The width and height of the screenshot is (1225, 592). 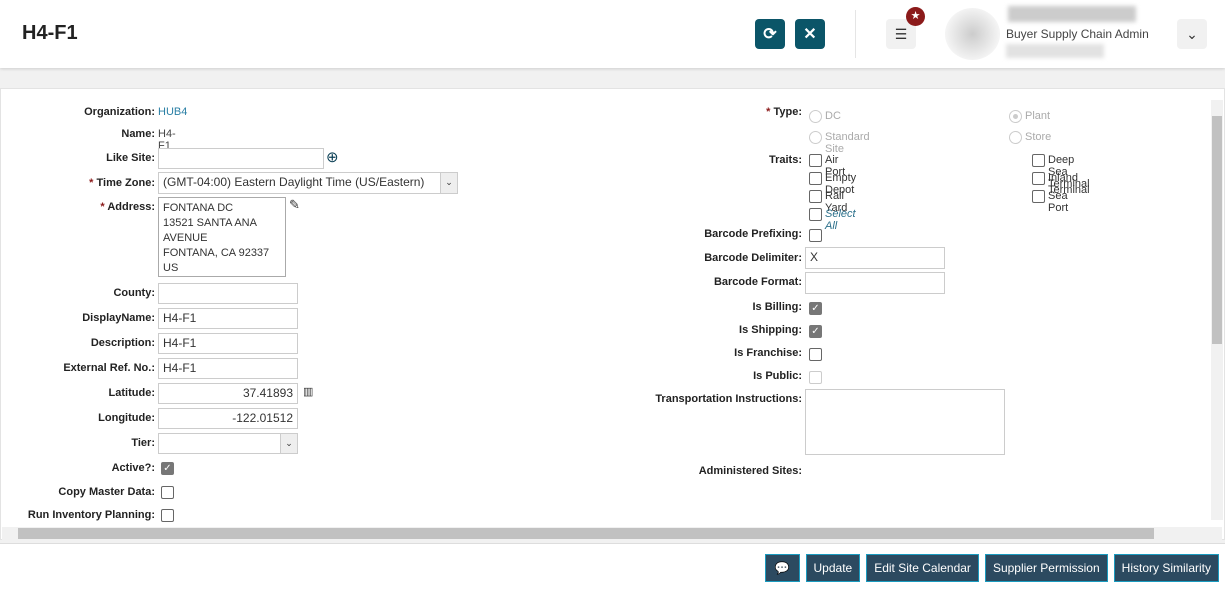 What do you see at coordinates (612, 34) in the screenshot?
I see `header: H4-F1 ⟳ ✕ ☰ ★ Buyer Supply Chain Admin ⌄` at bounding box center [612, 34].